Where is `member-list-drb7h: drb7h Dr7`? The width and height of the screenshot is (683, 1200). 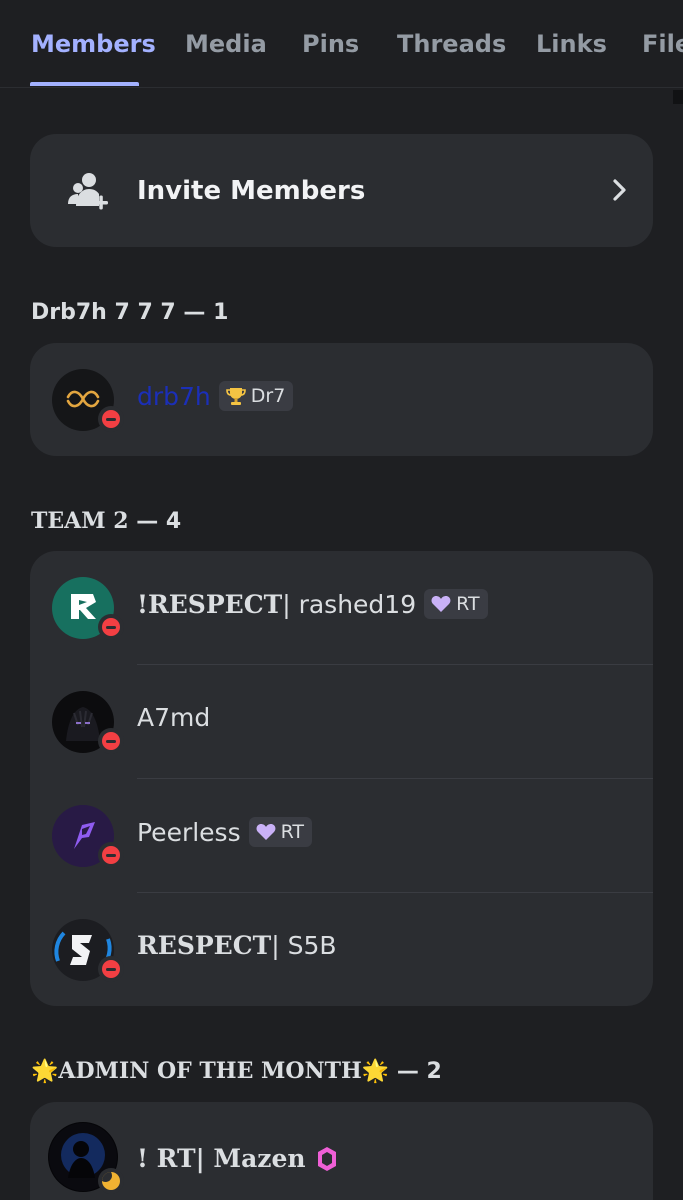
member-list-drb7h: drb7h Dr7 is located at coordinates (341, 399).